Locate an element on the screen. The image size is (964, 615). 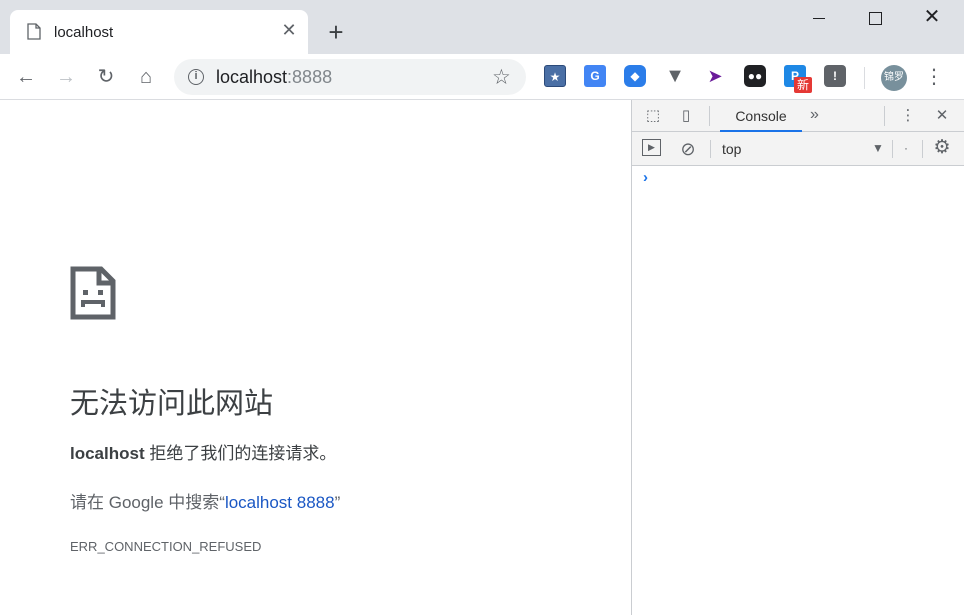
settings-divider is located at coordinates (922, 149).